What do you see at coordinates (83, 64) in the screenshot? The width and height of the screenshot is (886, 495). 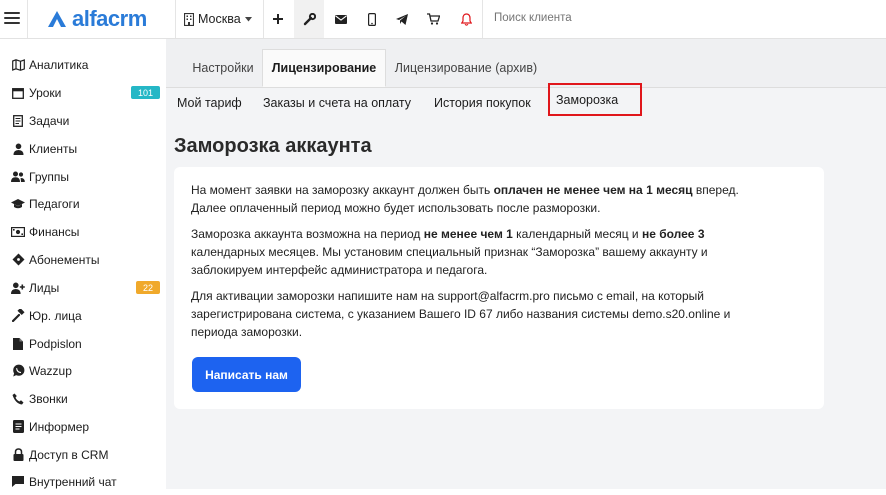 I see `sidebar-item-analytics: Аналитика` at bounding box center [83, 64].